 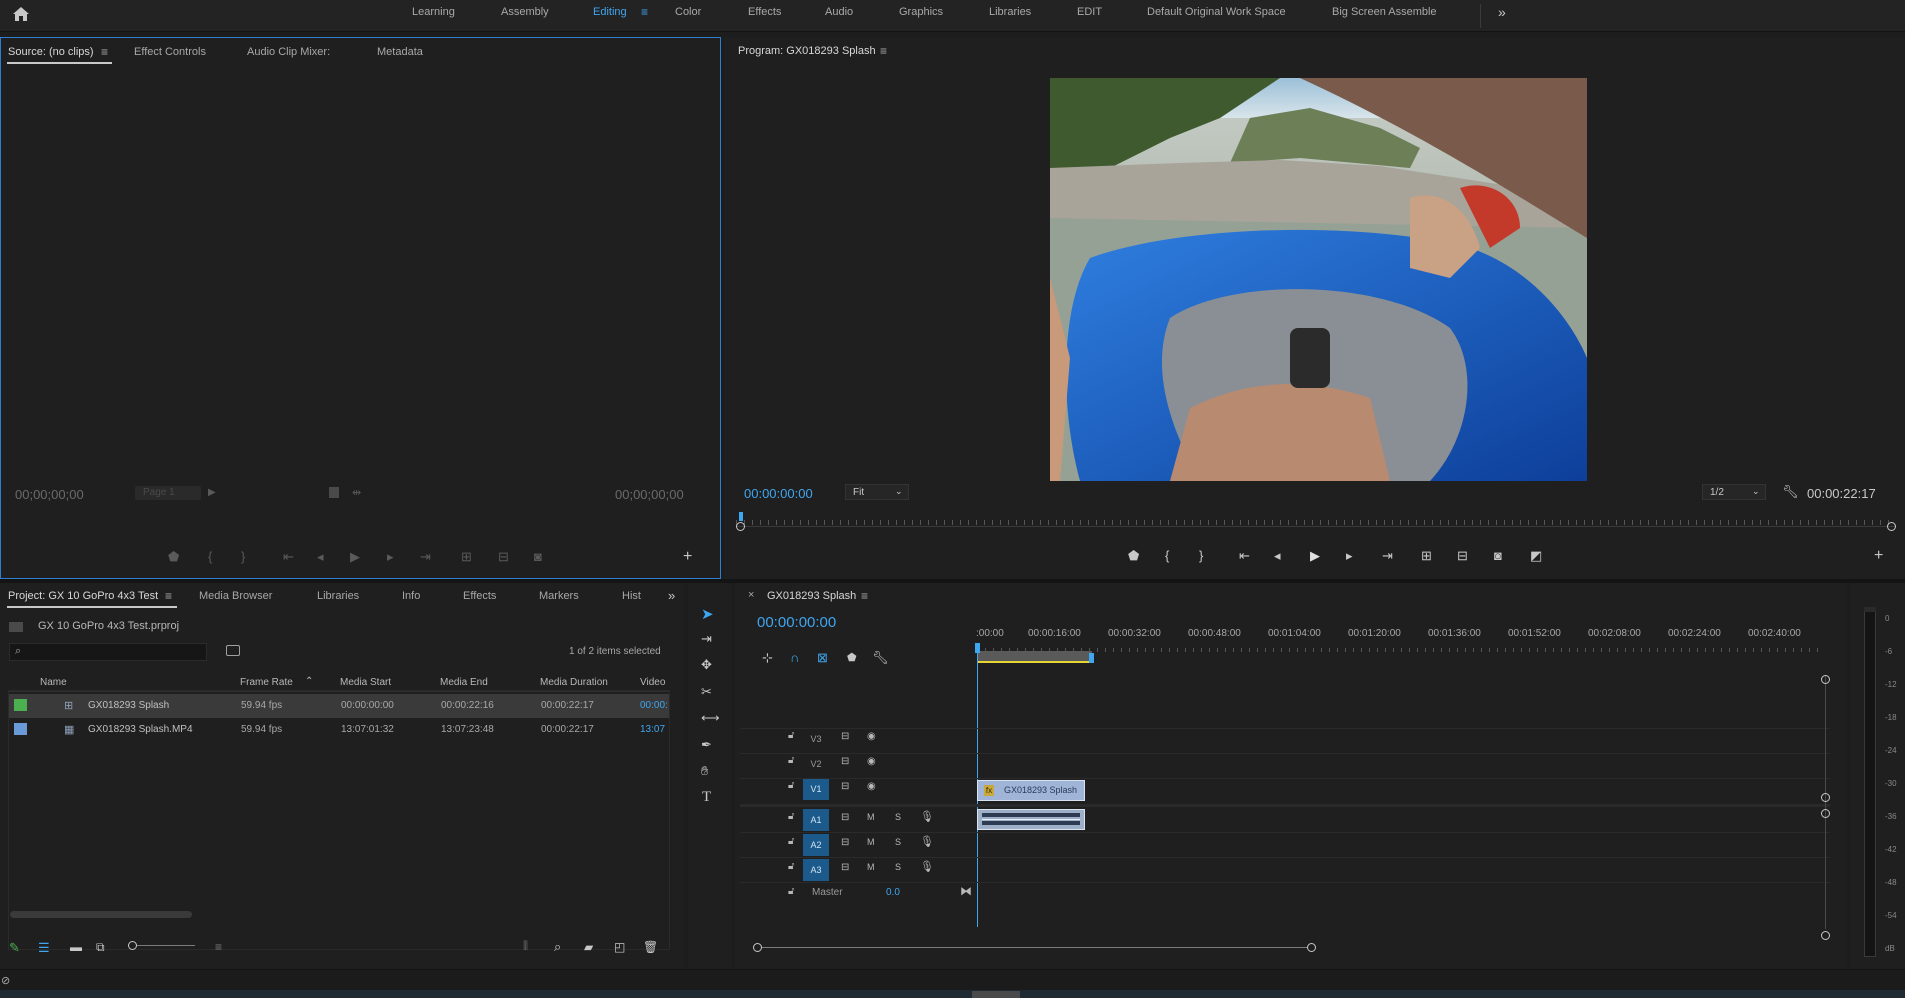 I want to click on column-media-end: Media End, so click(x=464, y=682).